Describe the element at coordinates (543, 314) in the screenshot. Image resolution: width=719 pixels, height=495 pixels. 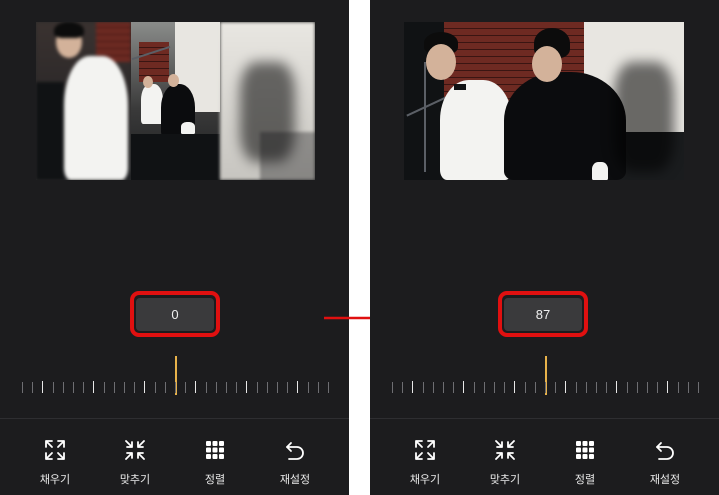
I see `value-display: 87` at that location.